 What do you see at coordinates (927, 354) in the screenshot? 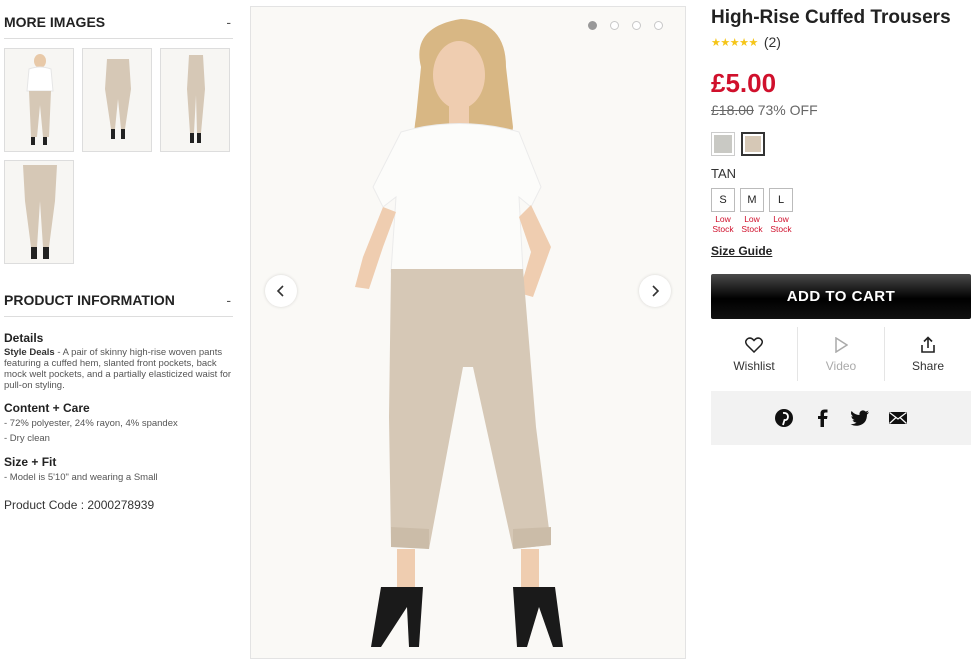
I see `share-button: Share` at bounding box center [927, 354].